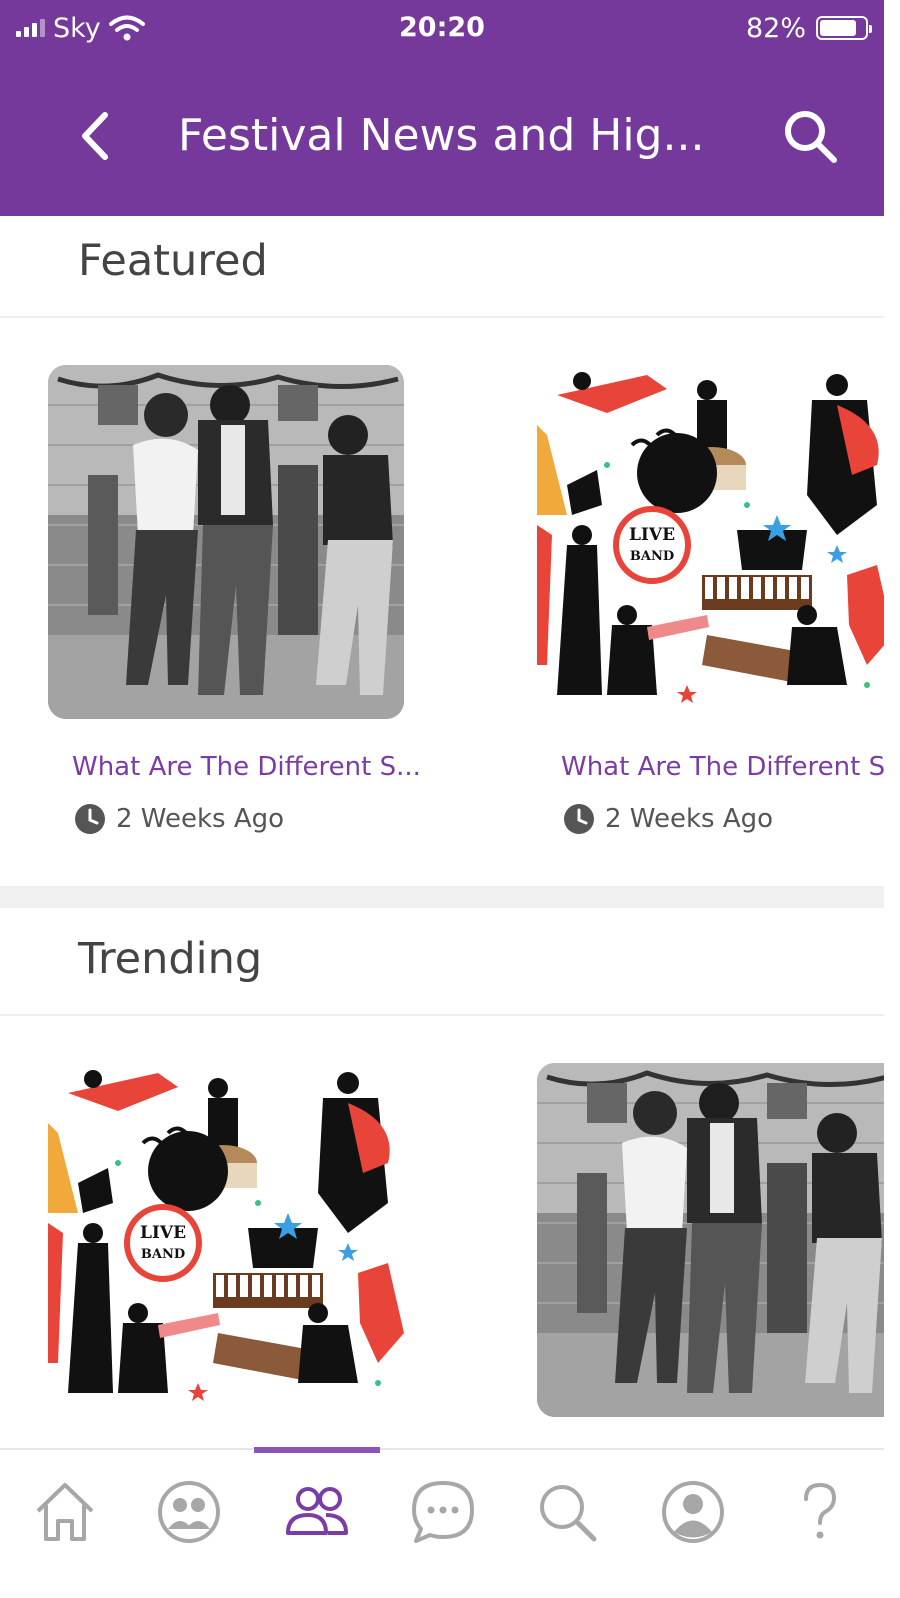 The width and height of the screenshot is (900, 1598). I want to click on chevron-left-icon, so click(95, 136).